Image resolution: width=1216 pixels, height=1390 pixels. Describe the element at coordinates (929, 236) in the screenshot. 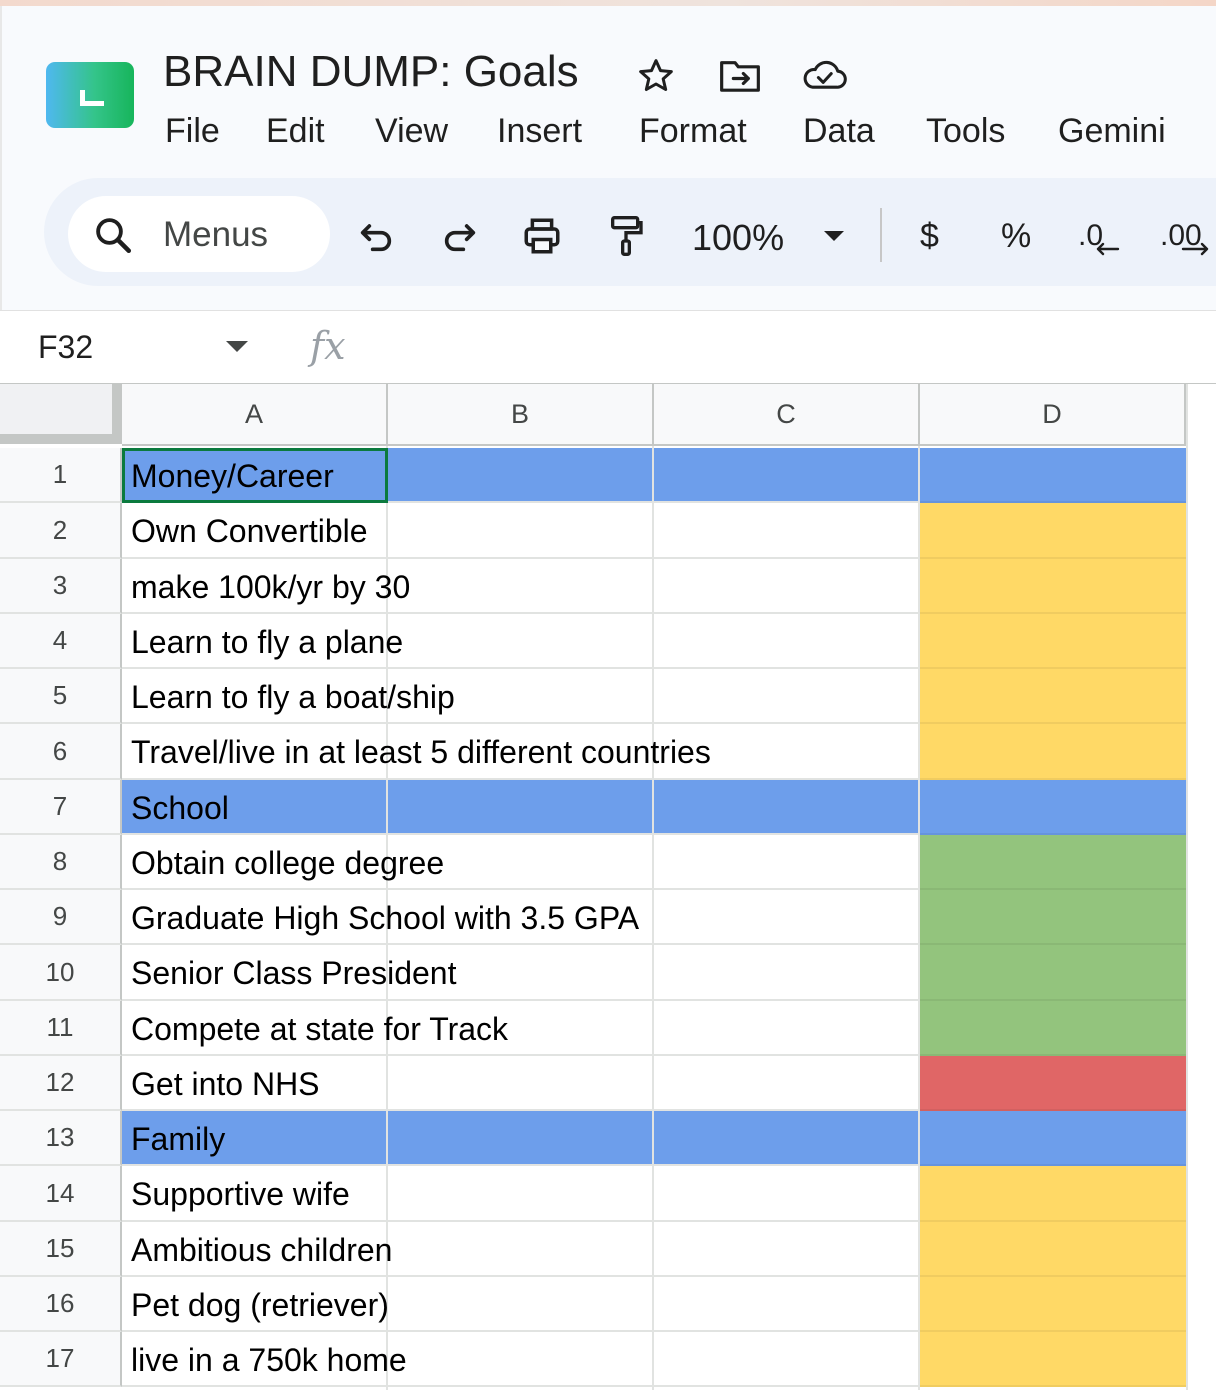

I see `format-currency-button: $` at that location.